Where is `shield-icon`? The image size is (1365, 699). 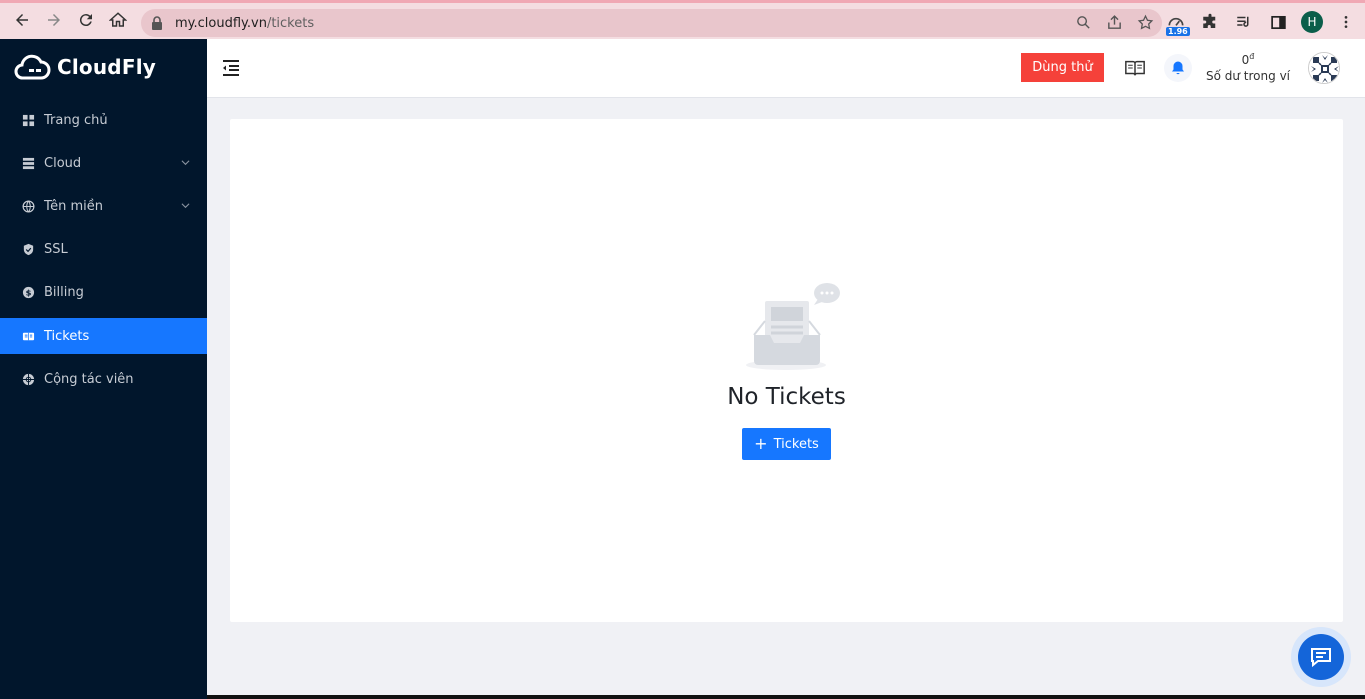 shield-icon is located at coordinates (28, 249).